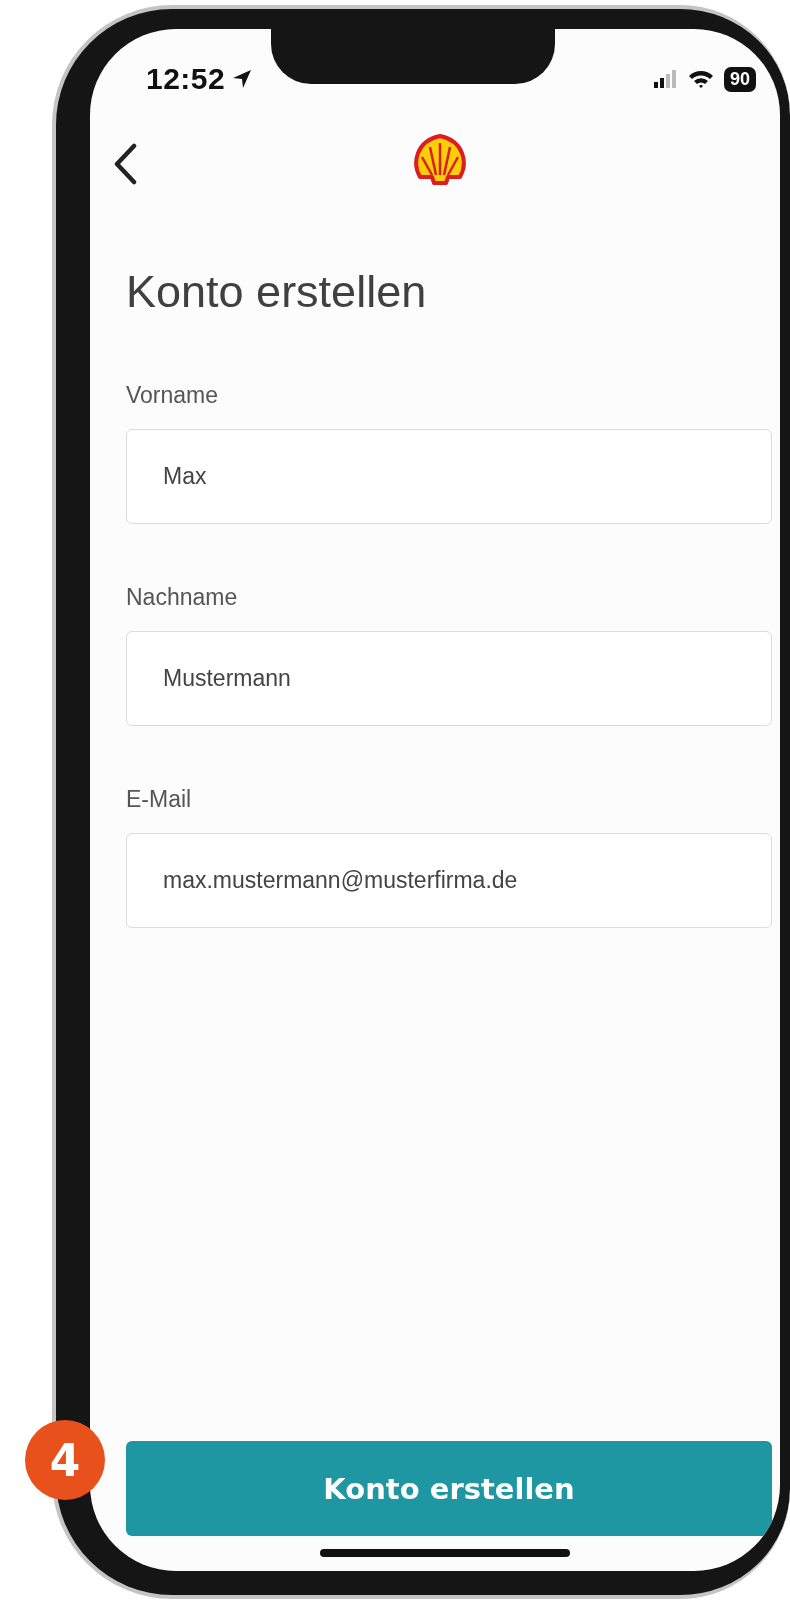 This screenshot has width=790, height=1603. What do you see at coordinates (173, 395) in the screenshot?
I see `field-label: Vorname` at bounding box center [173, 395].